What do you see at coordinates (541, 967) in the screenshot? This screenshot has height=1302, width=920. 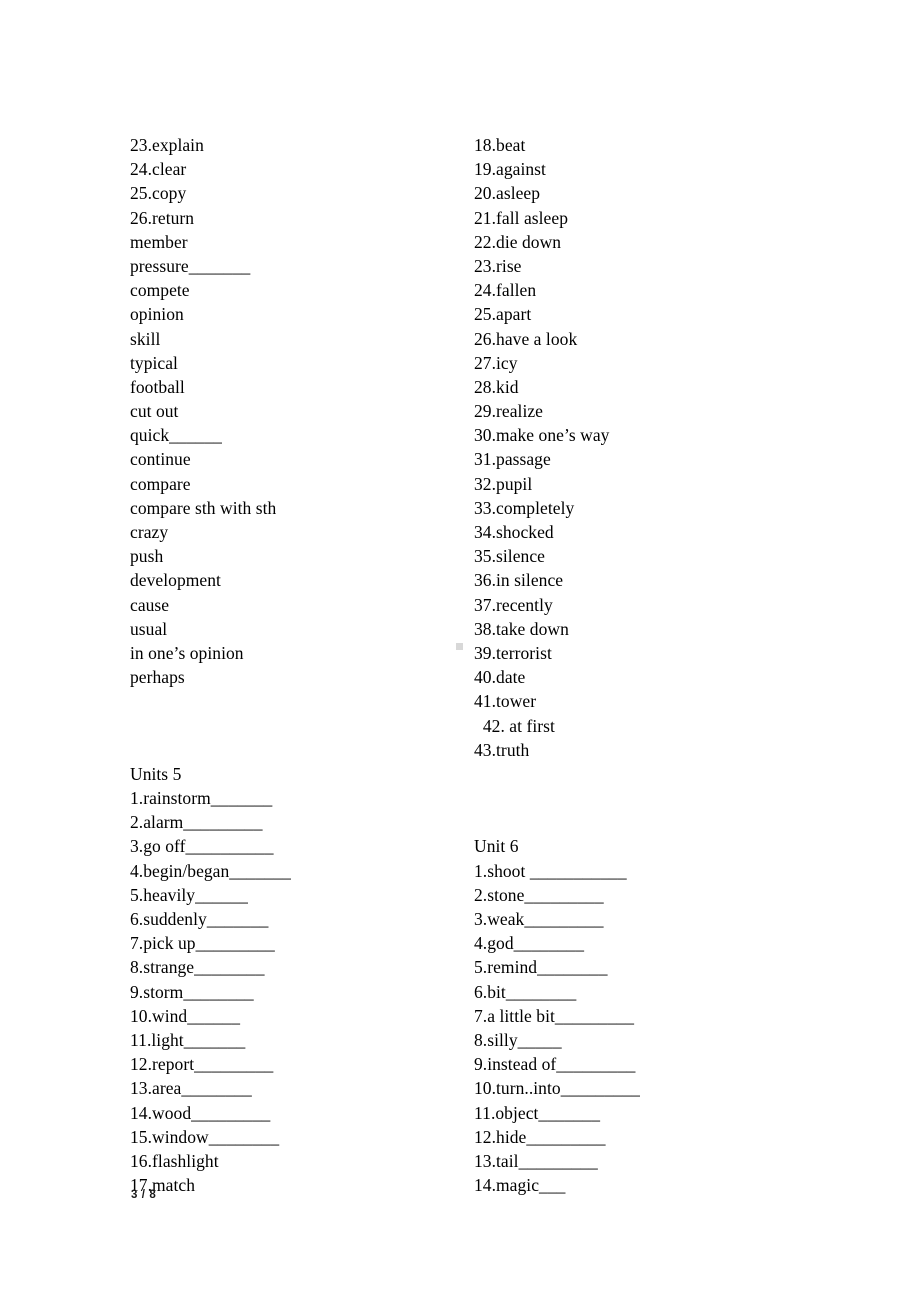 I see `vocabulary-line: 5.remind________` at bounding box center [541, 967].